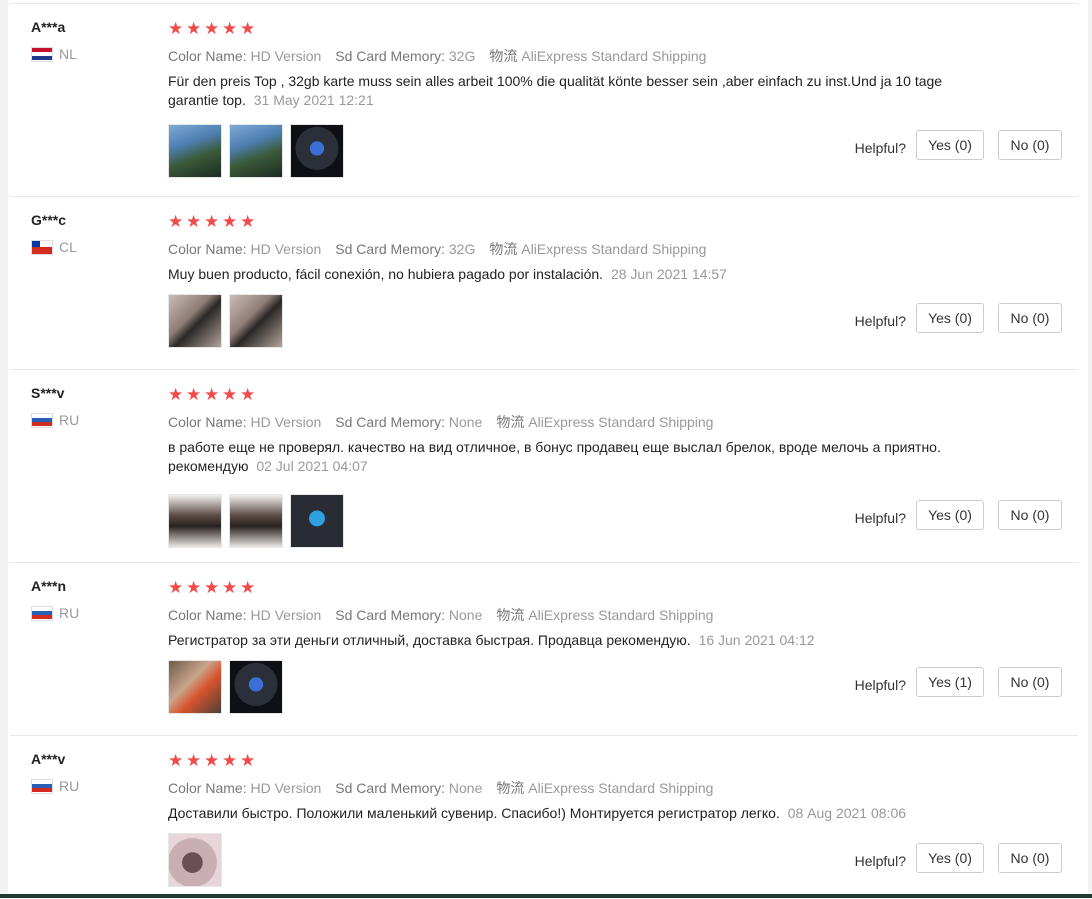 The height and width of the screenshot is (899, 1092). I want to click on reviewer-name: A***a, so click(48, 27).